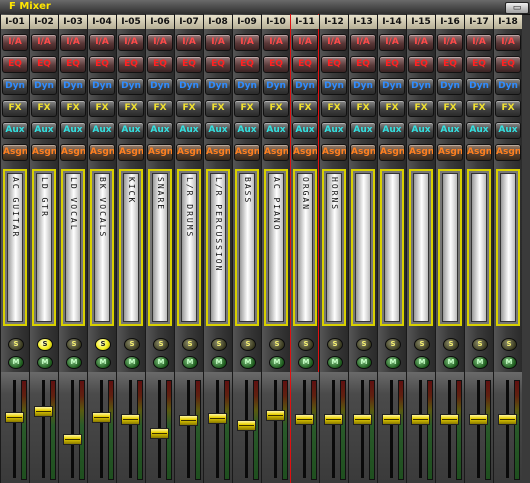  Describe the element at coordinates (189, 247) in the screenshot. I see `scribble-strip: L/R DRUMS` at that location.